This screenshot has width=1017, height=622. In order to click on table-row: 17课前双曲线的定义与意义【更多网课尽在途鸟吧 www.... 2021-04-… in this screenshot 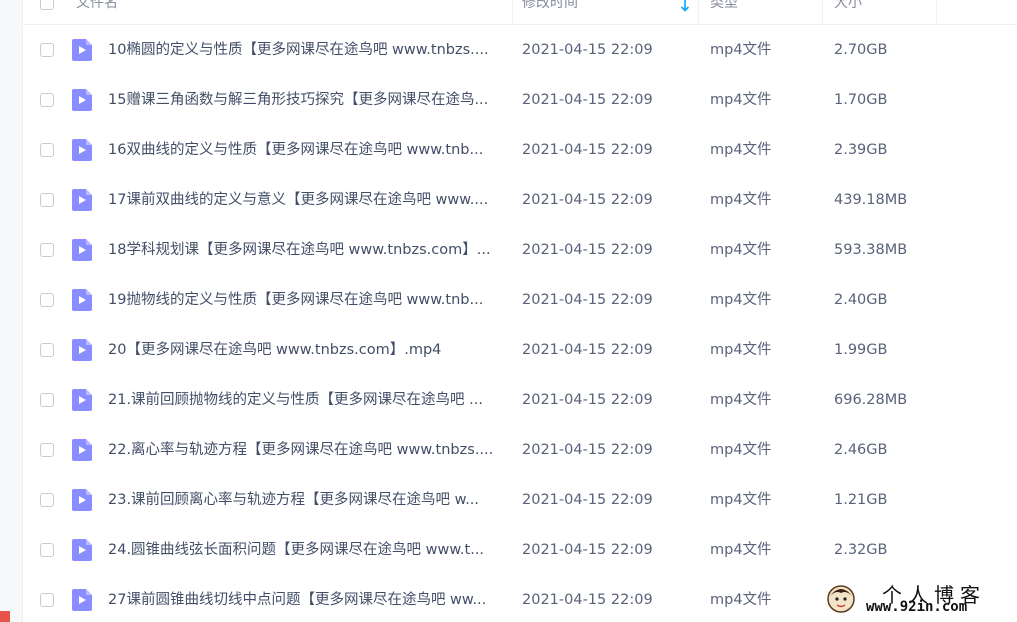, I will do `click(519, 200)`.